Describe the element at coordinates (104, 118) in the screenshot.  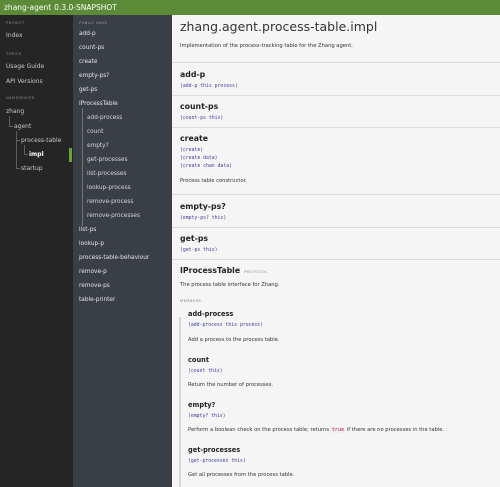
I see `var-add-process: add-process` at that location.